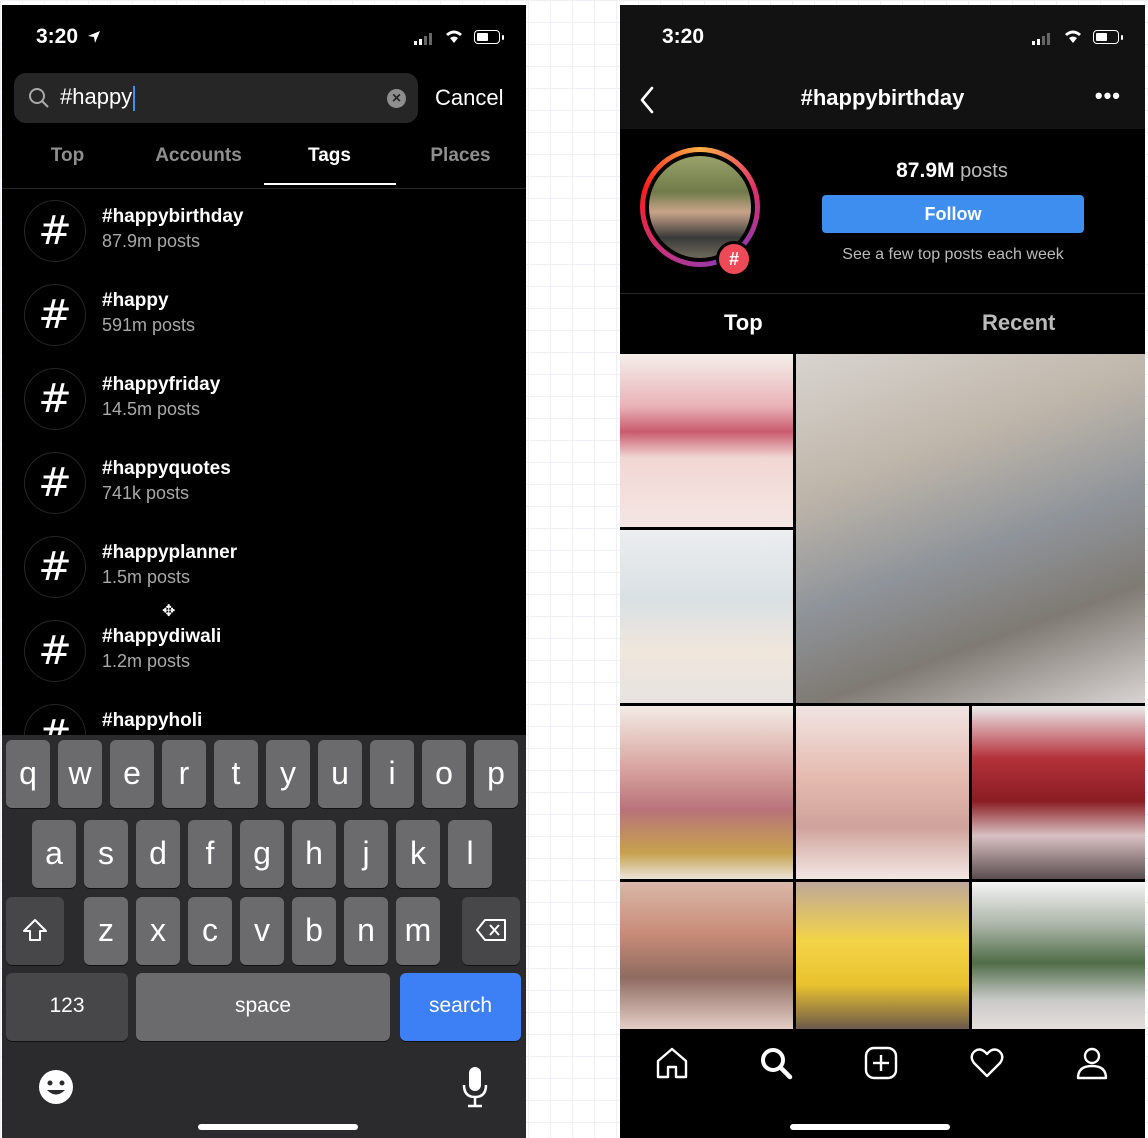 This screenshot has height=1138, width=1148. What do you see at coordinates (396, 98) in the screenshot?
I see `clear-search-icon: ×` at bounding box center [396, 98].